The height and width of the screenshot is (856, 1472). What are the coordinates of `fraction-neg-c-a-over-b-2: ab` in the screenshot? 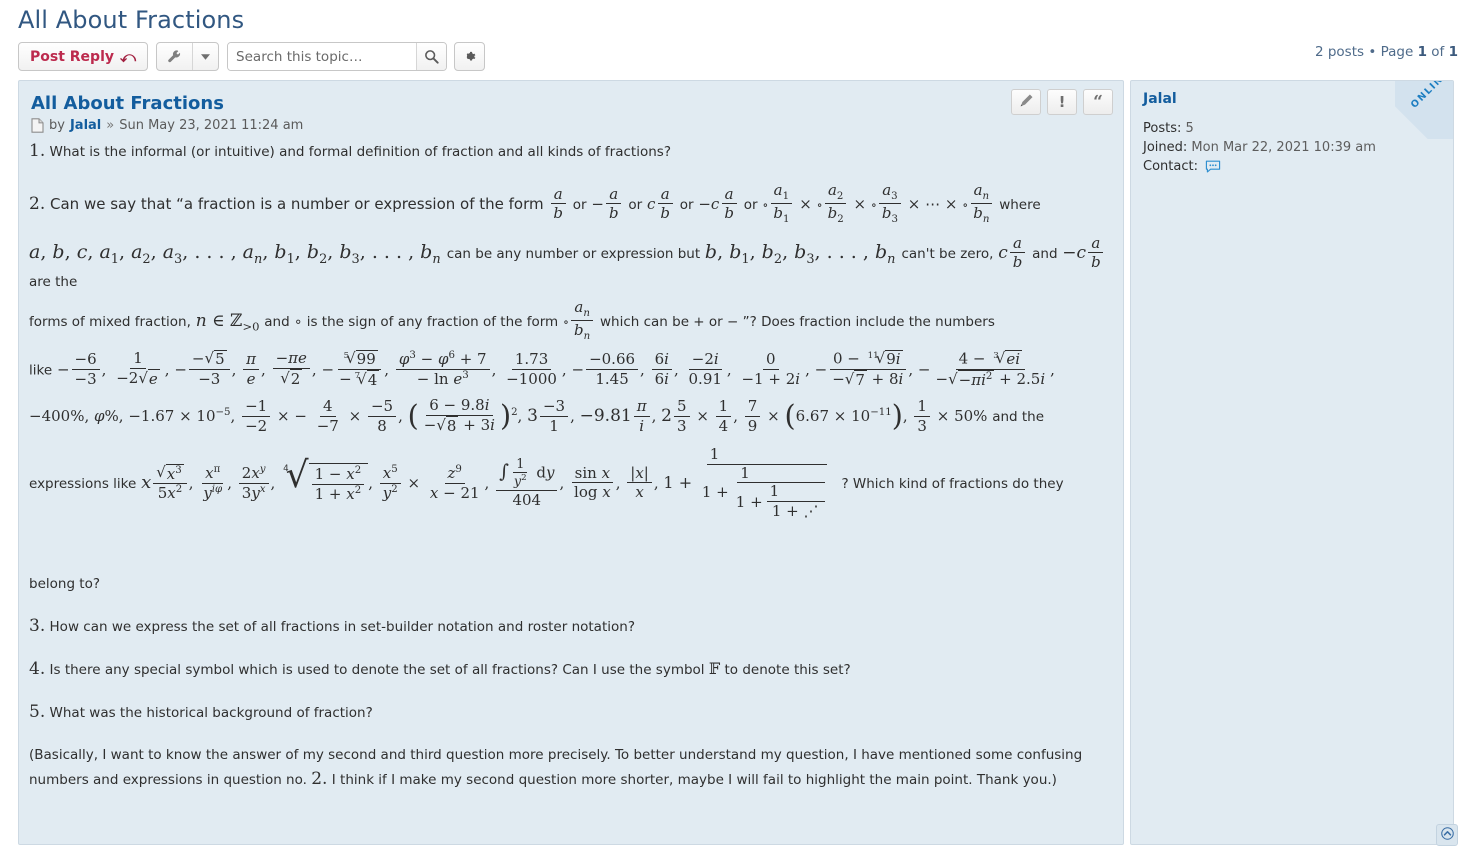 It's located at (1096, 253).